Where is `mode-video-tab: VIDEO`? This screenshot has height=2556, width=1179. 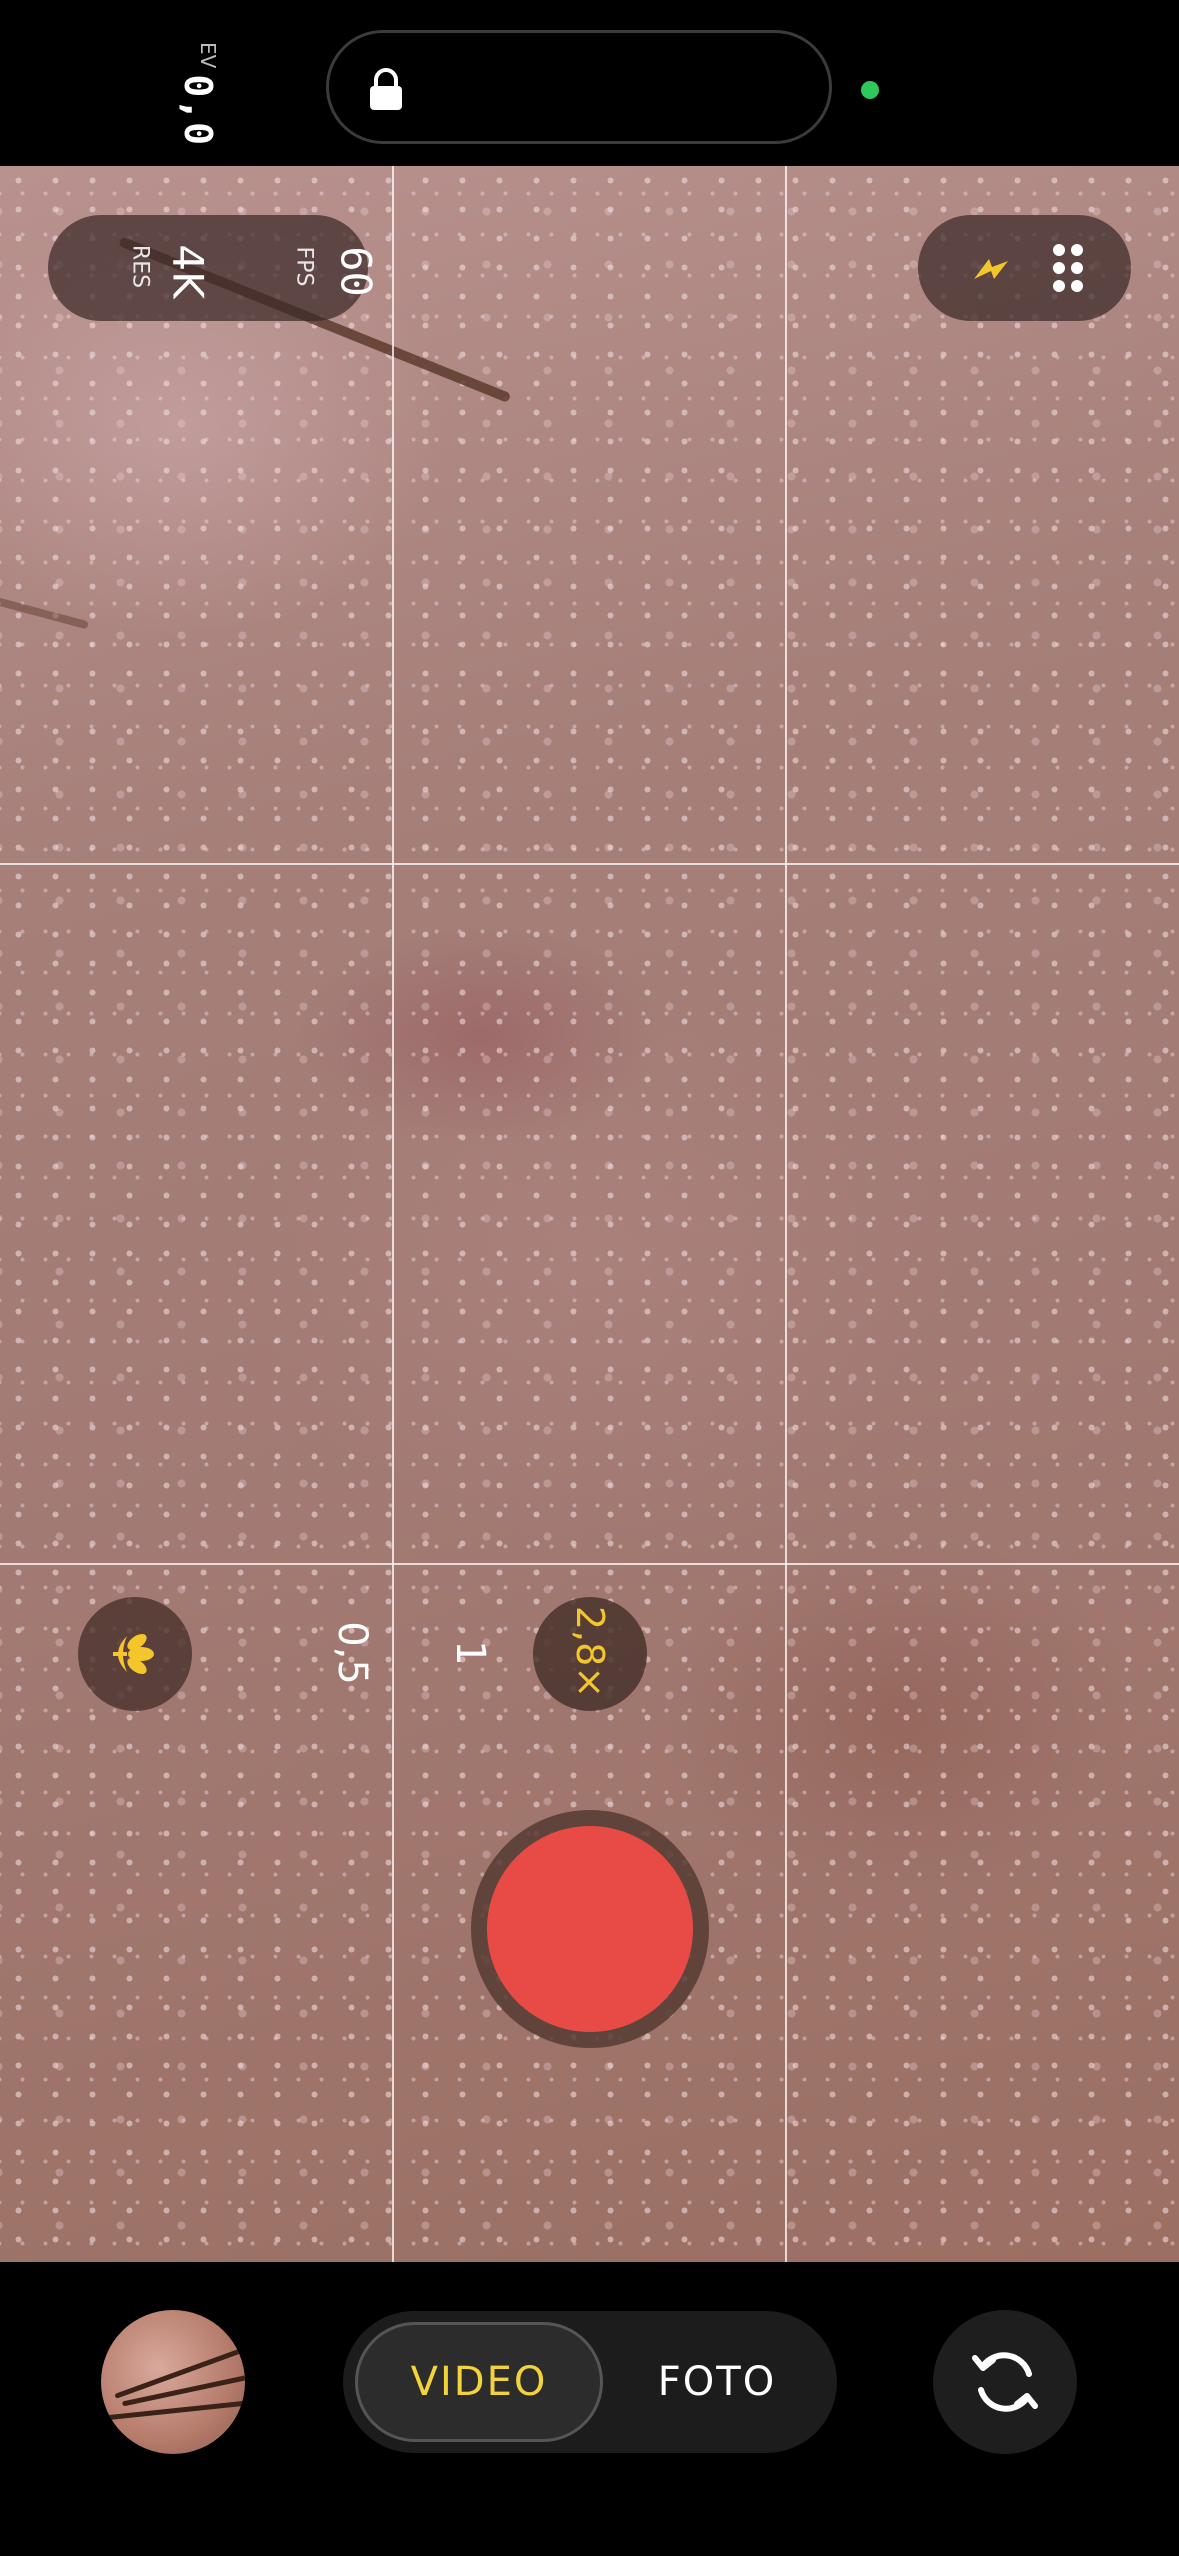
mode-video-tab: VIDEO is located at coordinates (479, 2382).